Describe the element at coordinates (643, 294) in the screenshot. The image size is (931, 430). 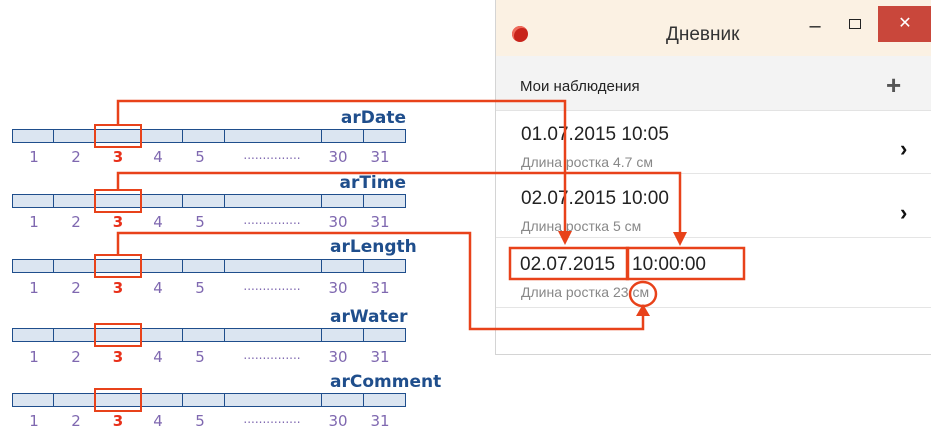
I see `highlight-value-circle` at that location.